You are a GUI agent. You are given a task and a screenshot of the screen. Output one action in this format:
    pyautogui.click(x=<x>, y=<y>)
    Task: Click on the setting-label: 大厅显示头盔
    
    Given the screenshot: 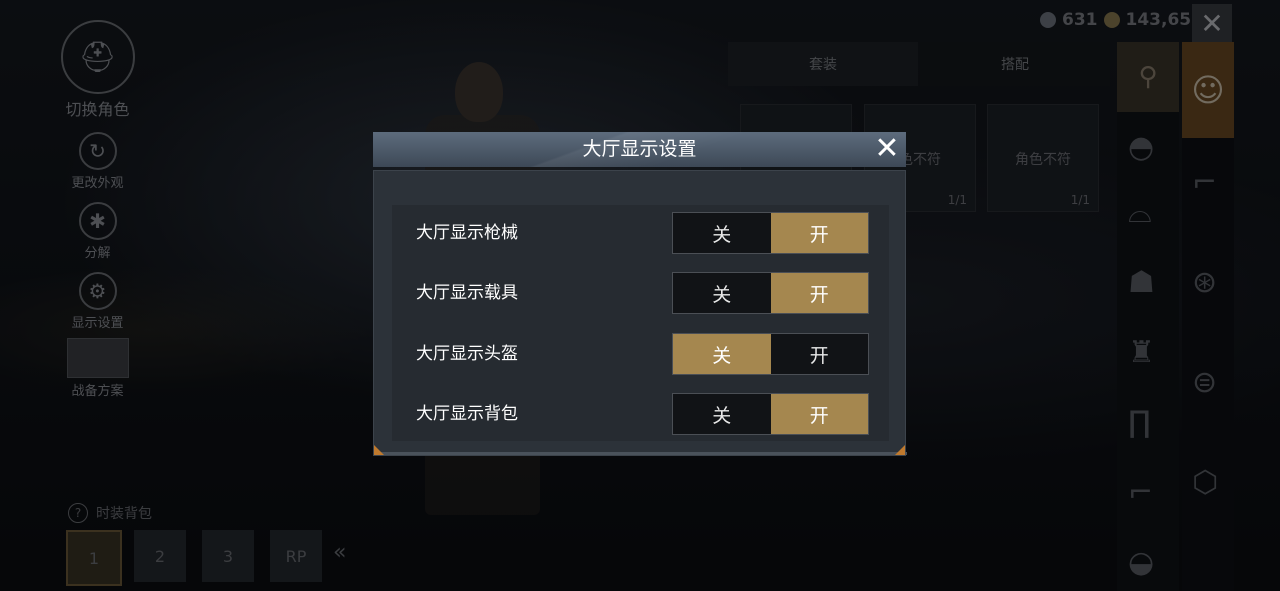 What is the action you would take?
    pyautogui.click(x=467, y=354)
    